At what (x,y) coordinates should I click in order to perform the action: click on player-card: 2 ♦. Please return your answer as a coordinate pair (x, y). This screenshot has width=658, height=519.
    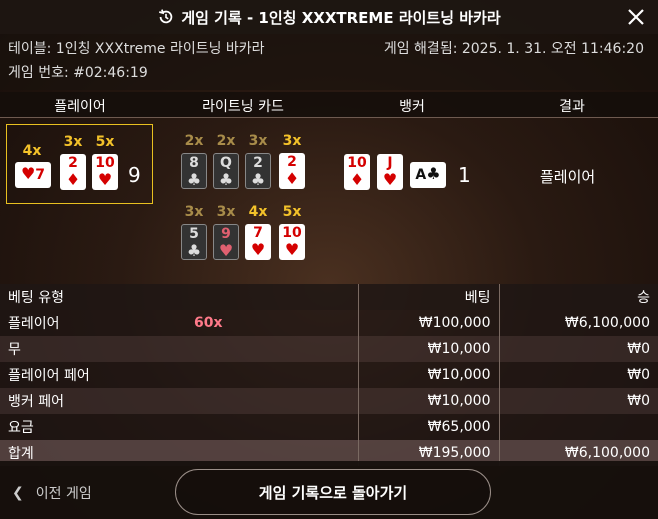
    Looking at the image, I should click on (73, 172).